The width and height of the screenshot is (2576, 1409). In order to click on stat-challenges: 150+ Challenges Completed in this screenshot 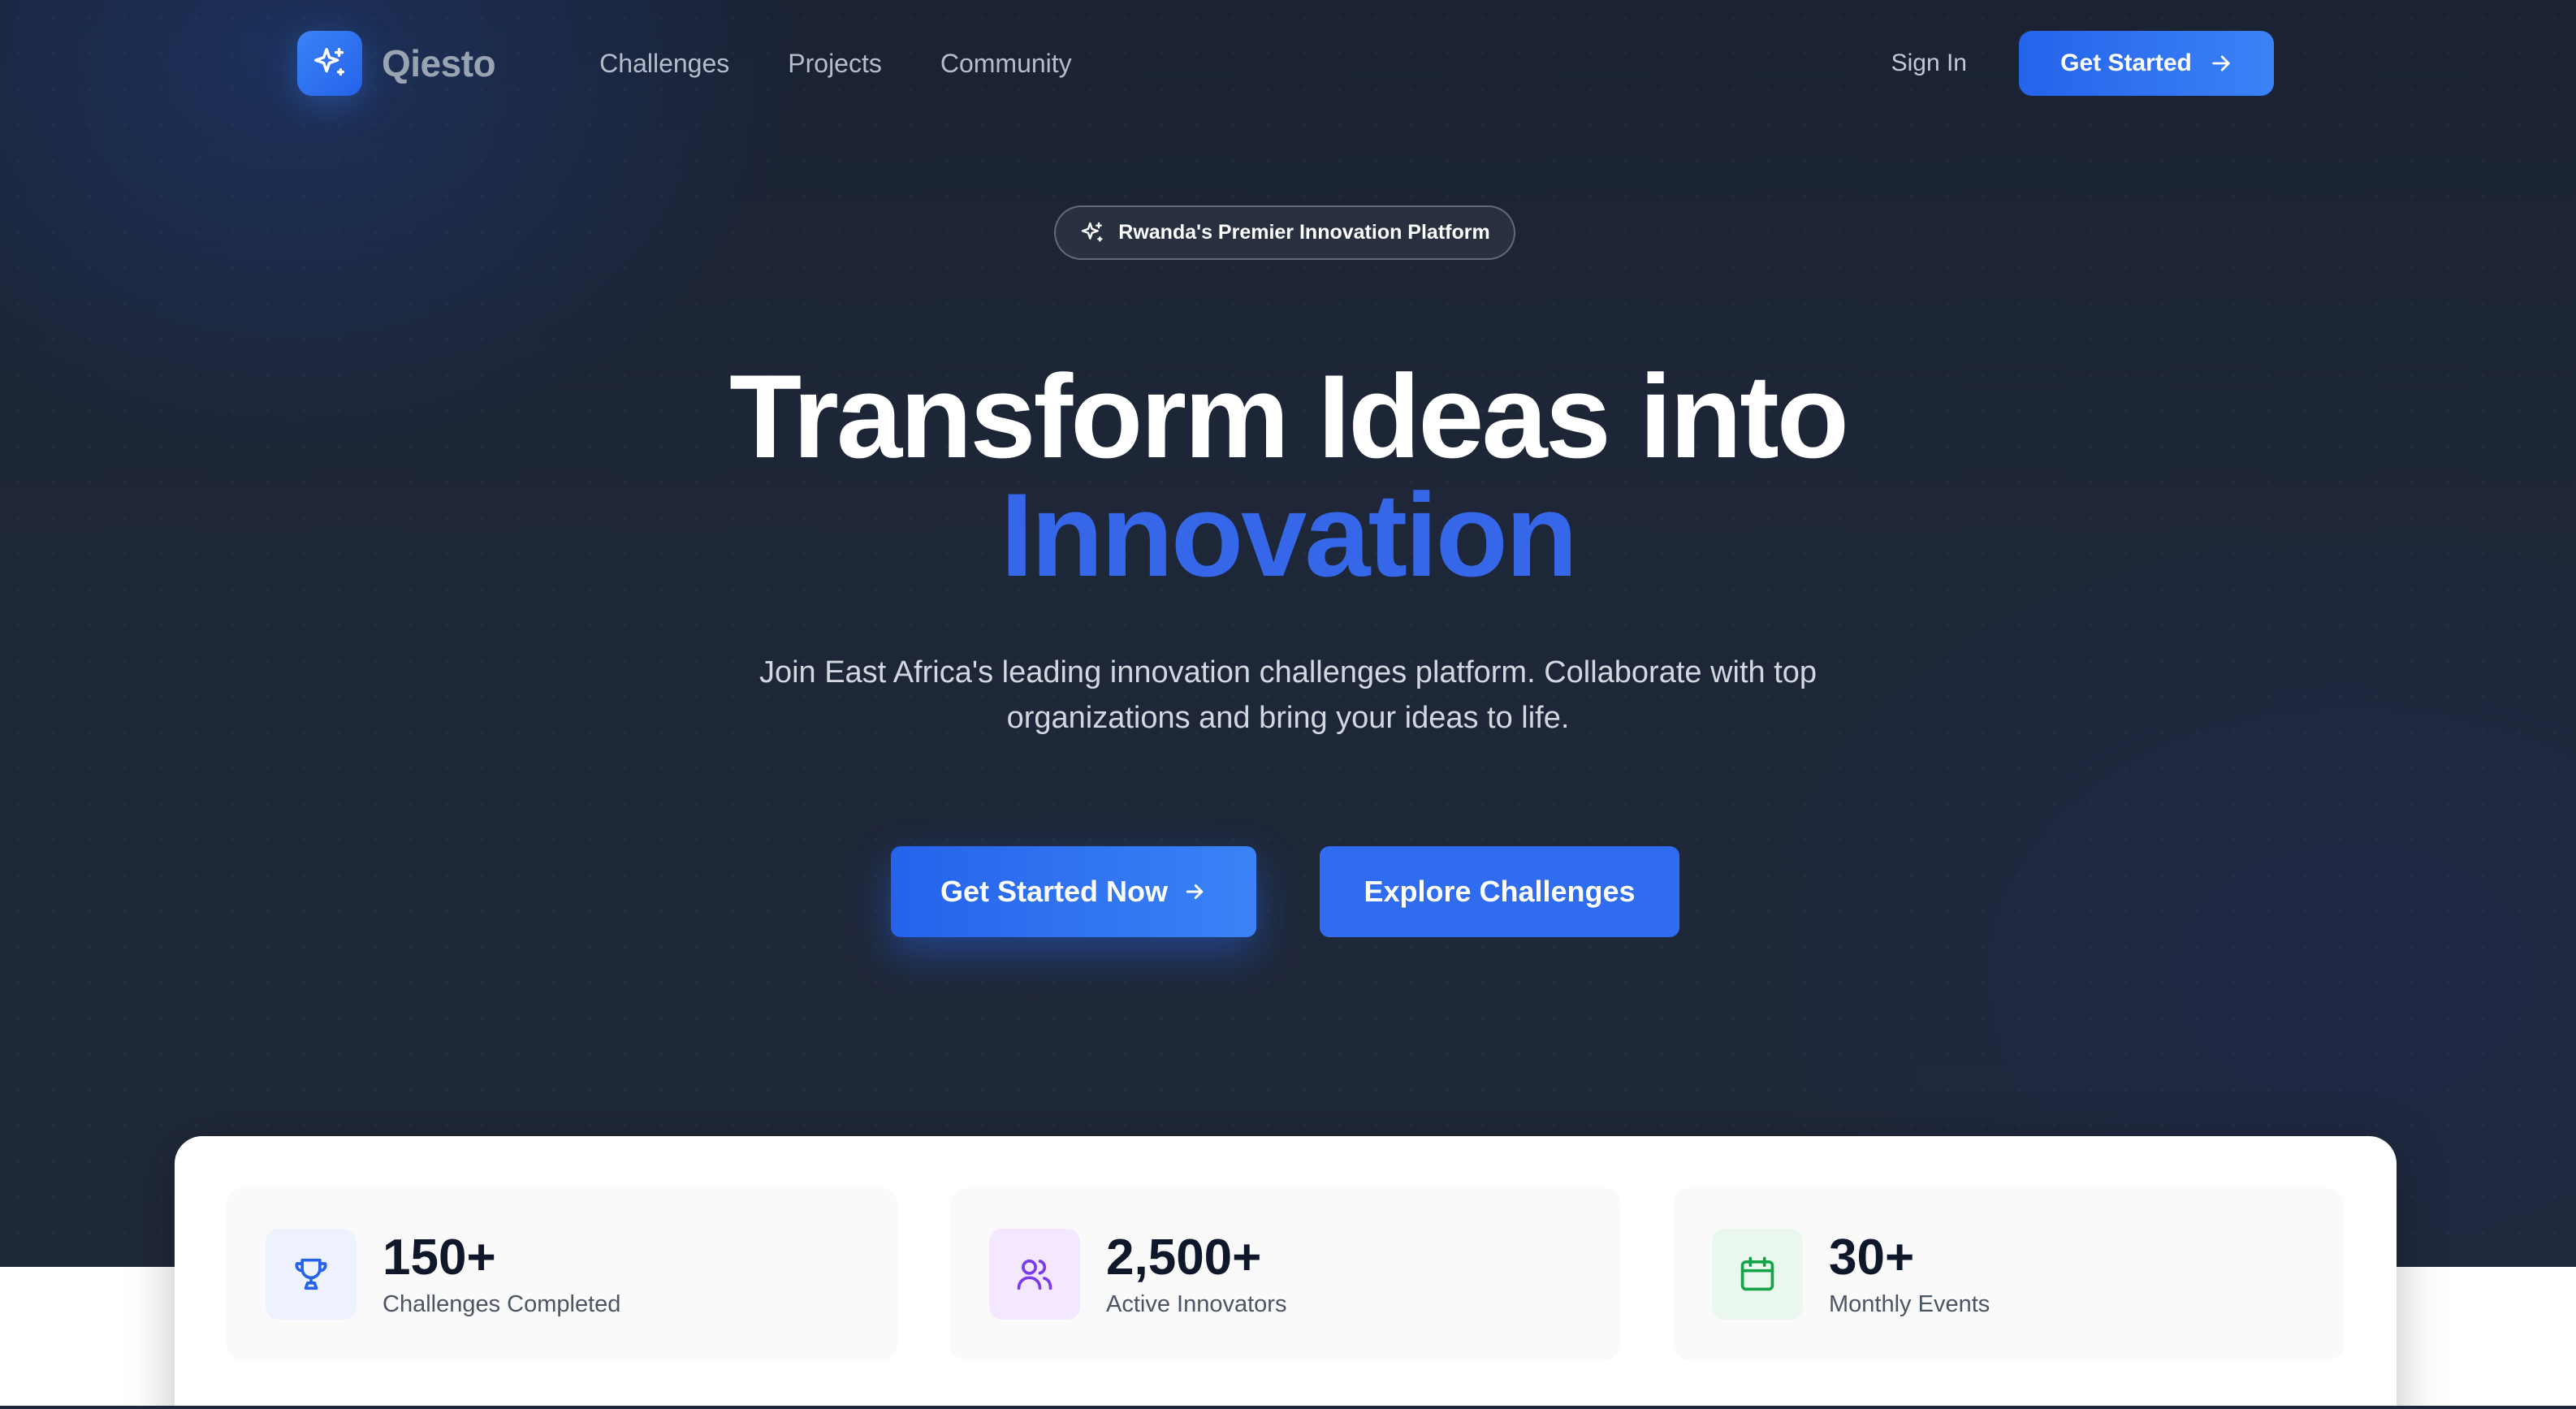, I will do `click(562, 1274)`.